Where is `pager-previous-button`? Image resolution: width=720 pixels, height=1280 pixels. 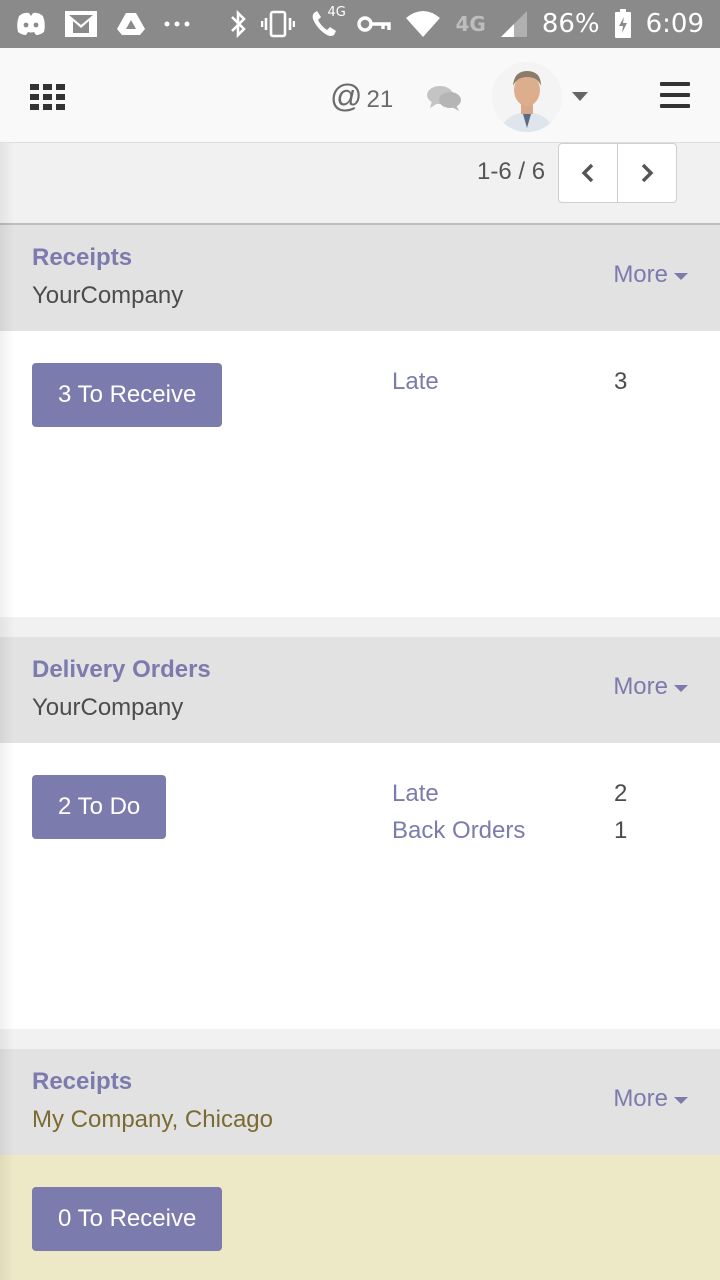
pager-previous-button is located at coordinates (588, 173).